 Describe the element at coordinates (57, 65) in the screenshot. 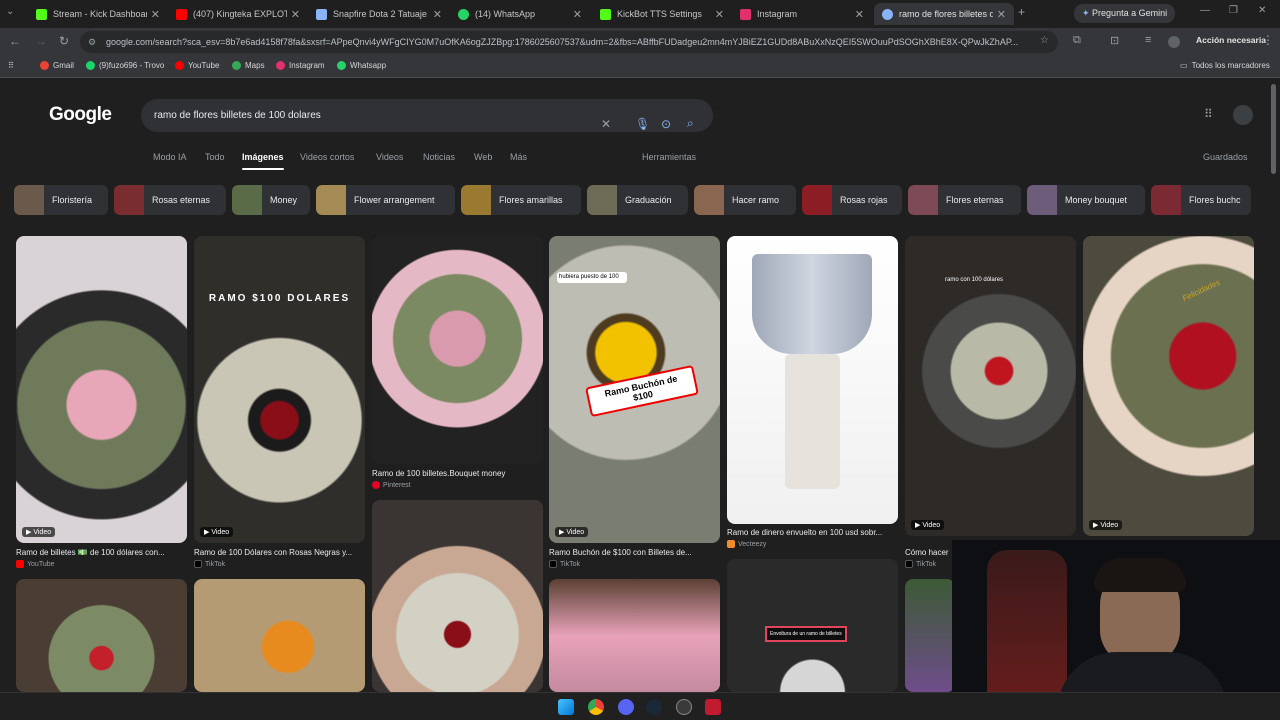

I see `bookmark-gmail: Gmail` at that location.